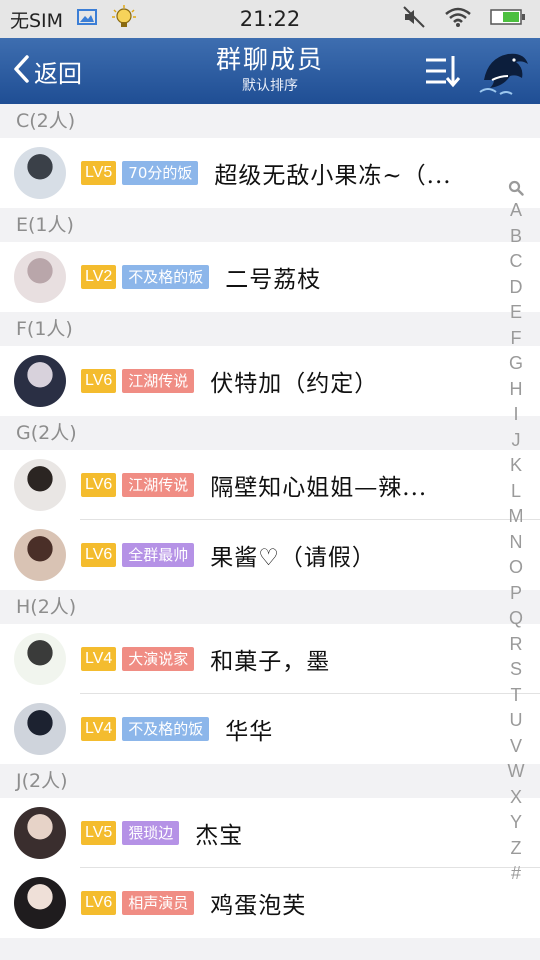  Describe the element at coordinates (270, 662) in the screenshot. I see `member-name: 和菓子，墨` at that location.